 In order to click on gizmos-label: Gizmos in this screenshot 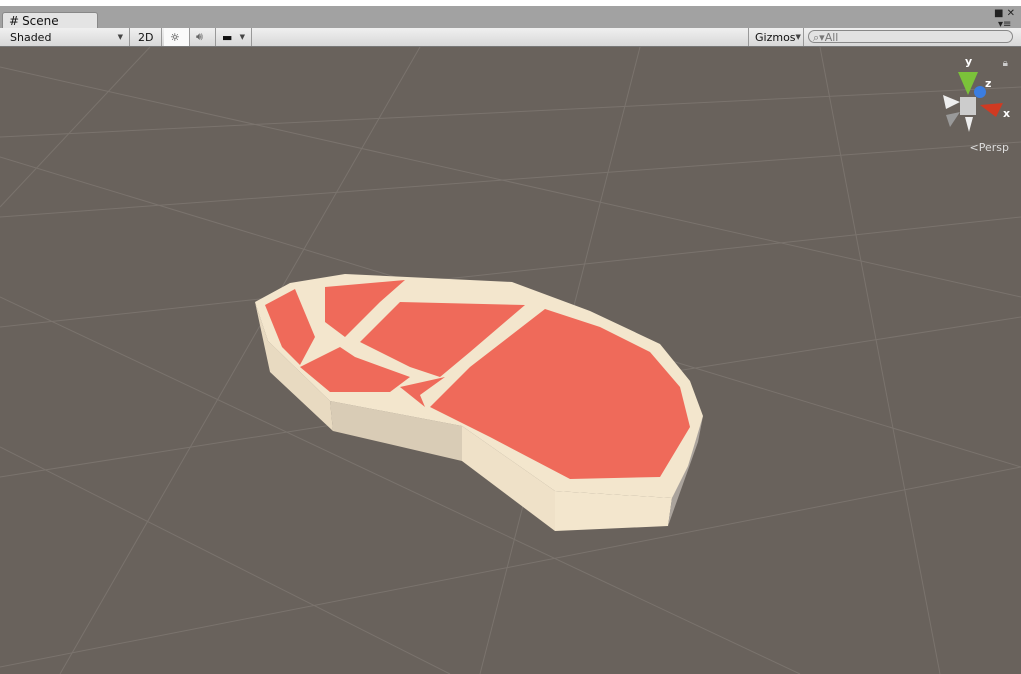, I will do `click(775, 37)`.